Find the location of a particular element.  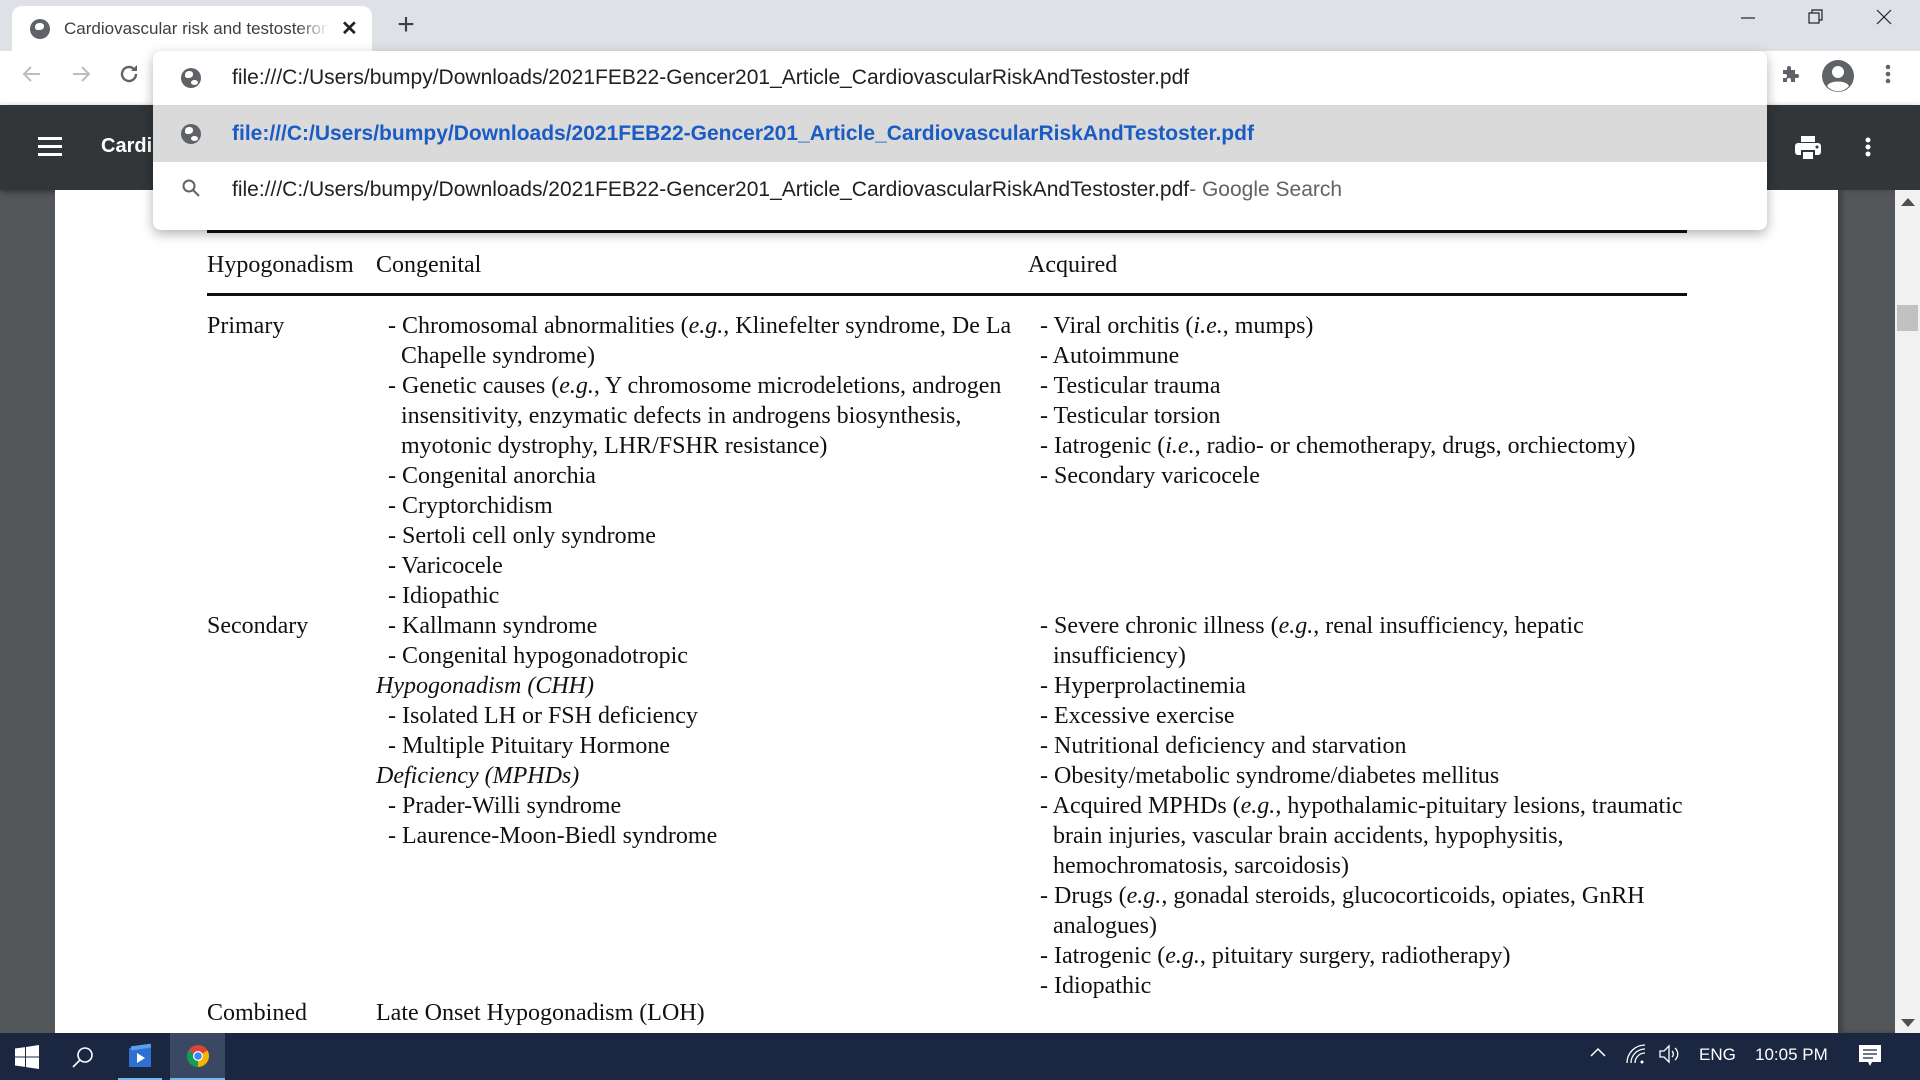

forward-arrow-icon is located at coordinates (82, 74).